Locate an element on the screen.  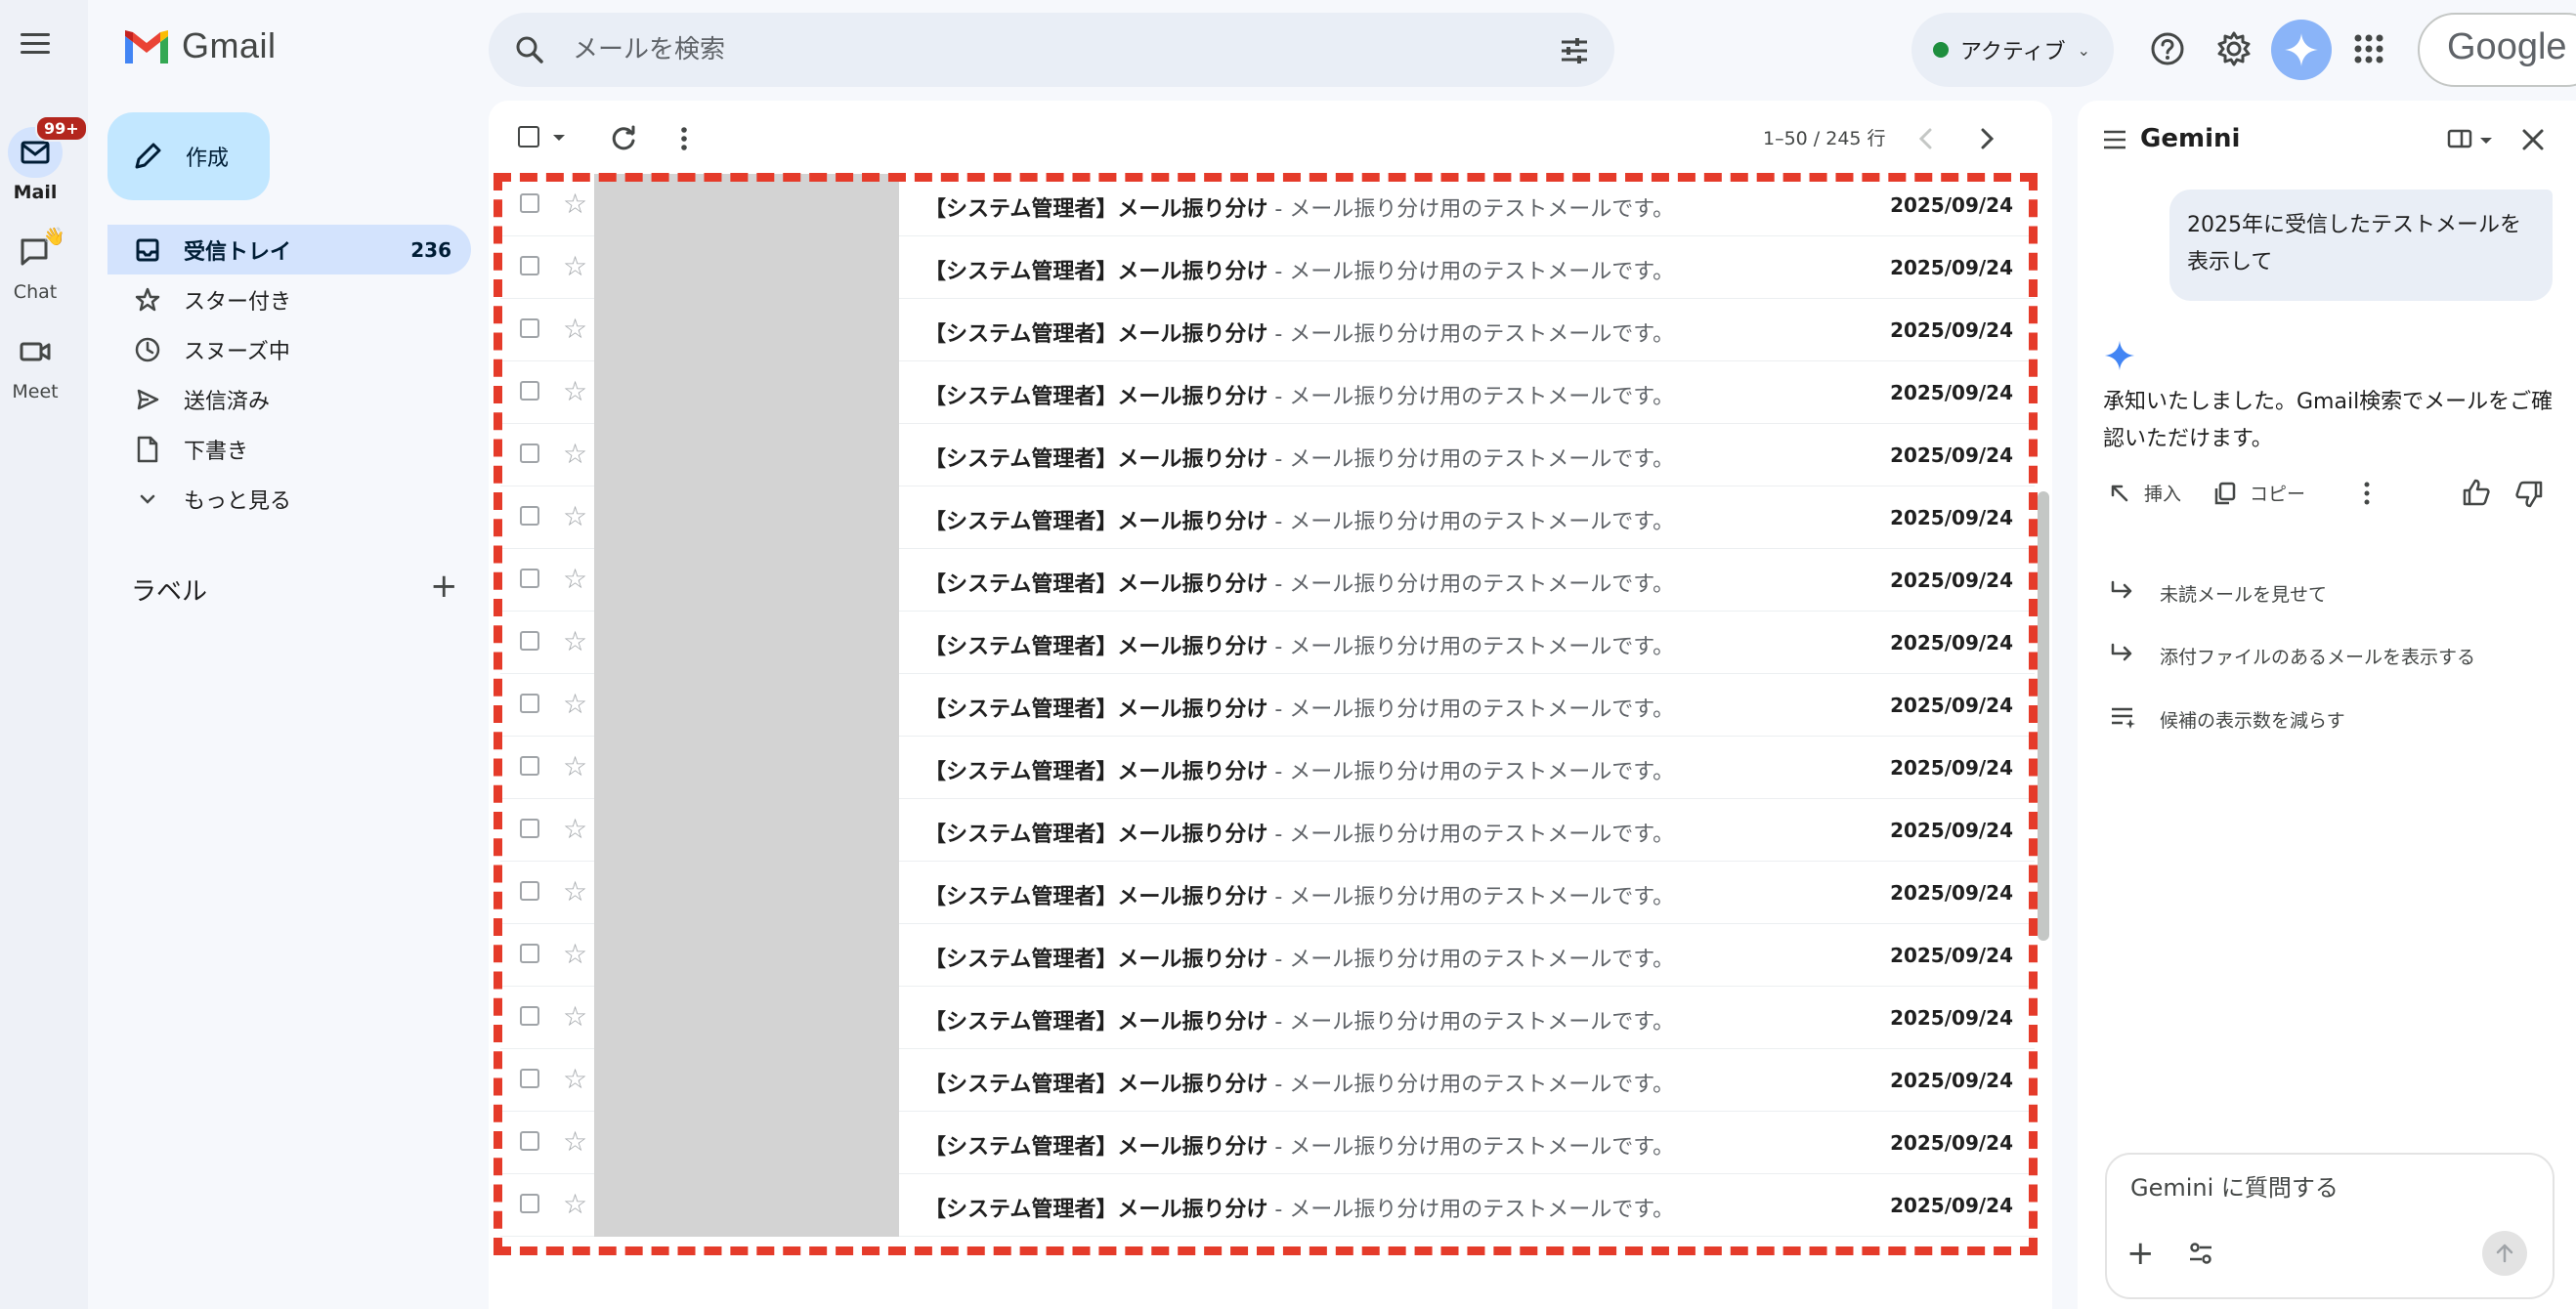
panel-layout-icon is located at coordinates (2460, 138).